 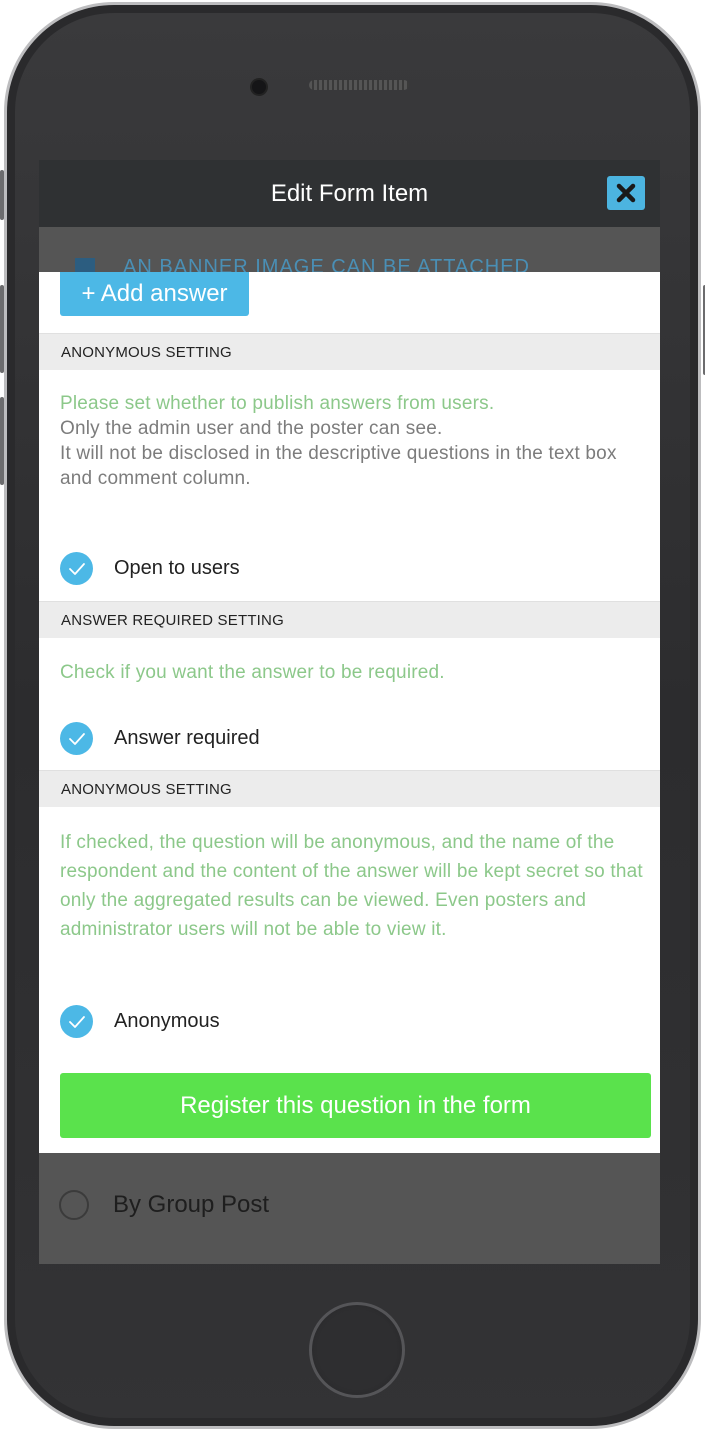 I want to click on group-post-option: By Group Post, so click(x=164, y=1205).